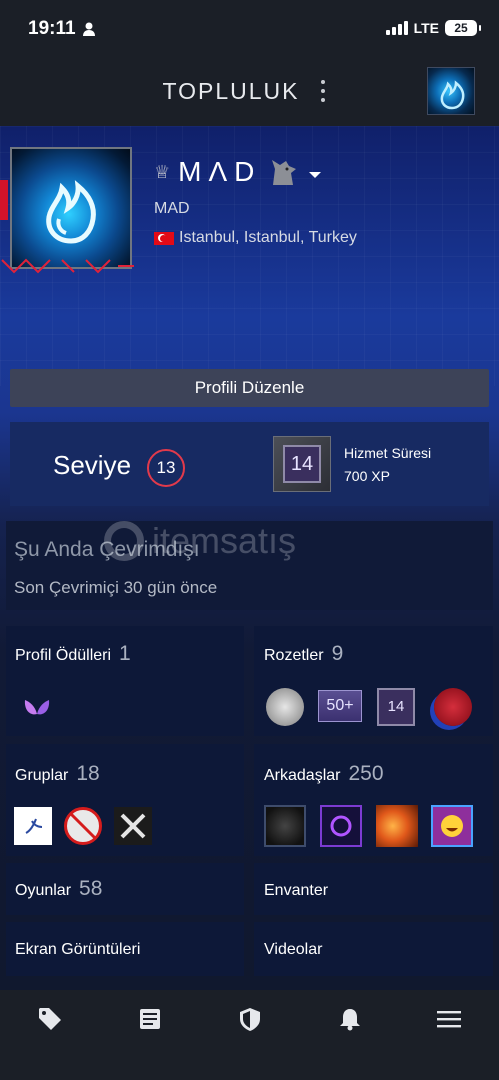 The height and width of the screenshot is (1080, 499). I want to click on turkey-flag-icon, so click(164, 238).